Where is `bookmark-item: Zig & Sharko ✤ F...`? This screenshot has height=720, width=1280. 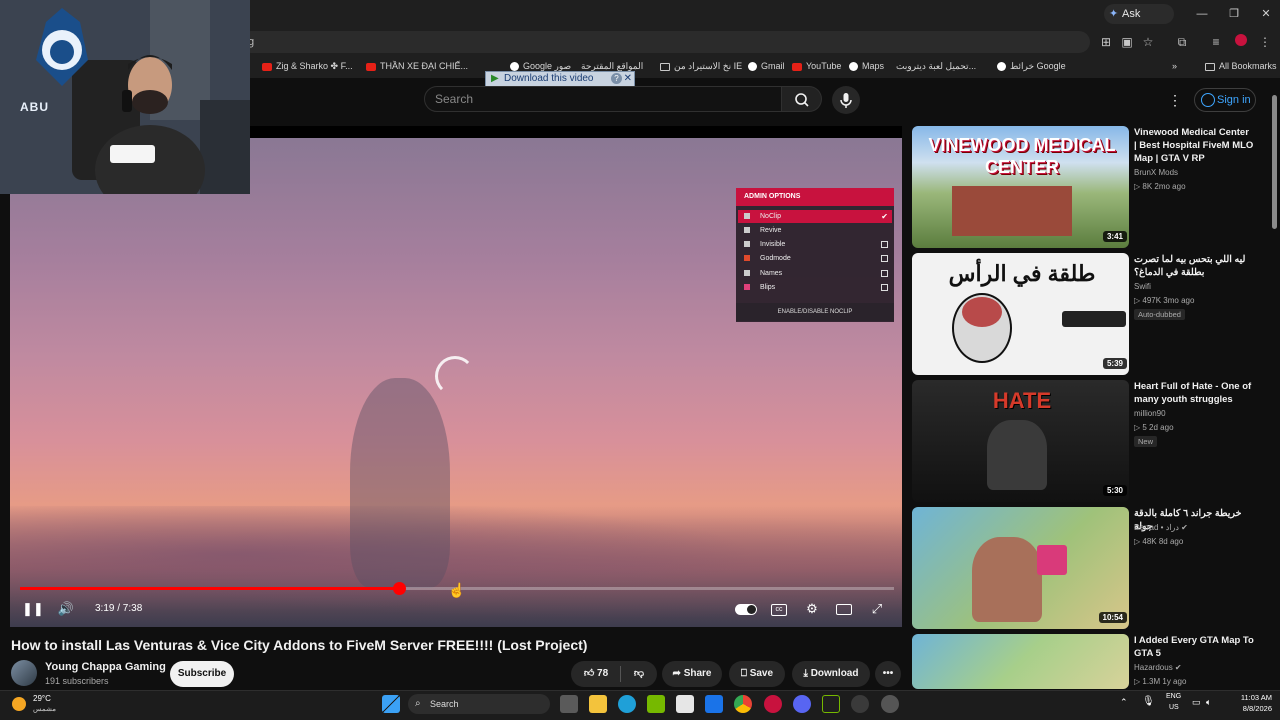
bookmark-item: Zig & Sharko ✤ F... is located at coordinates (307, 66).